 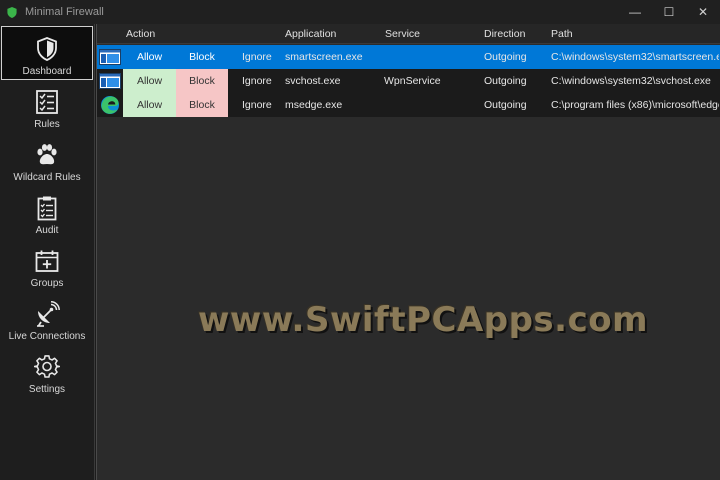 I want to click on sidebar-item-label: Wildcard Rules, so click(x=47, y=177).